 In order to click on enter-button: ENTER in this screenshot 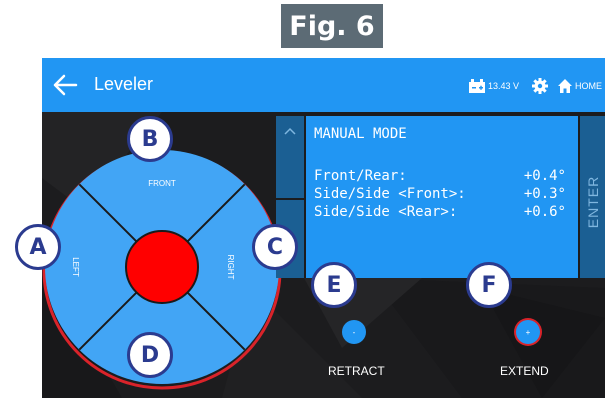, I will do `click(592, 197)`.